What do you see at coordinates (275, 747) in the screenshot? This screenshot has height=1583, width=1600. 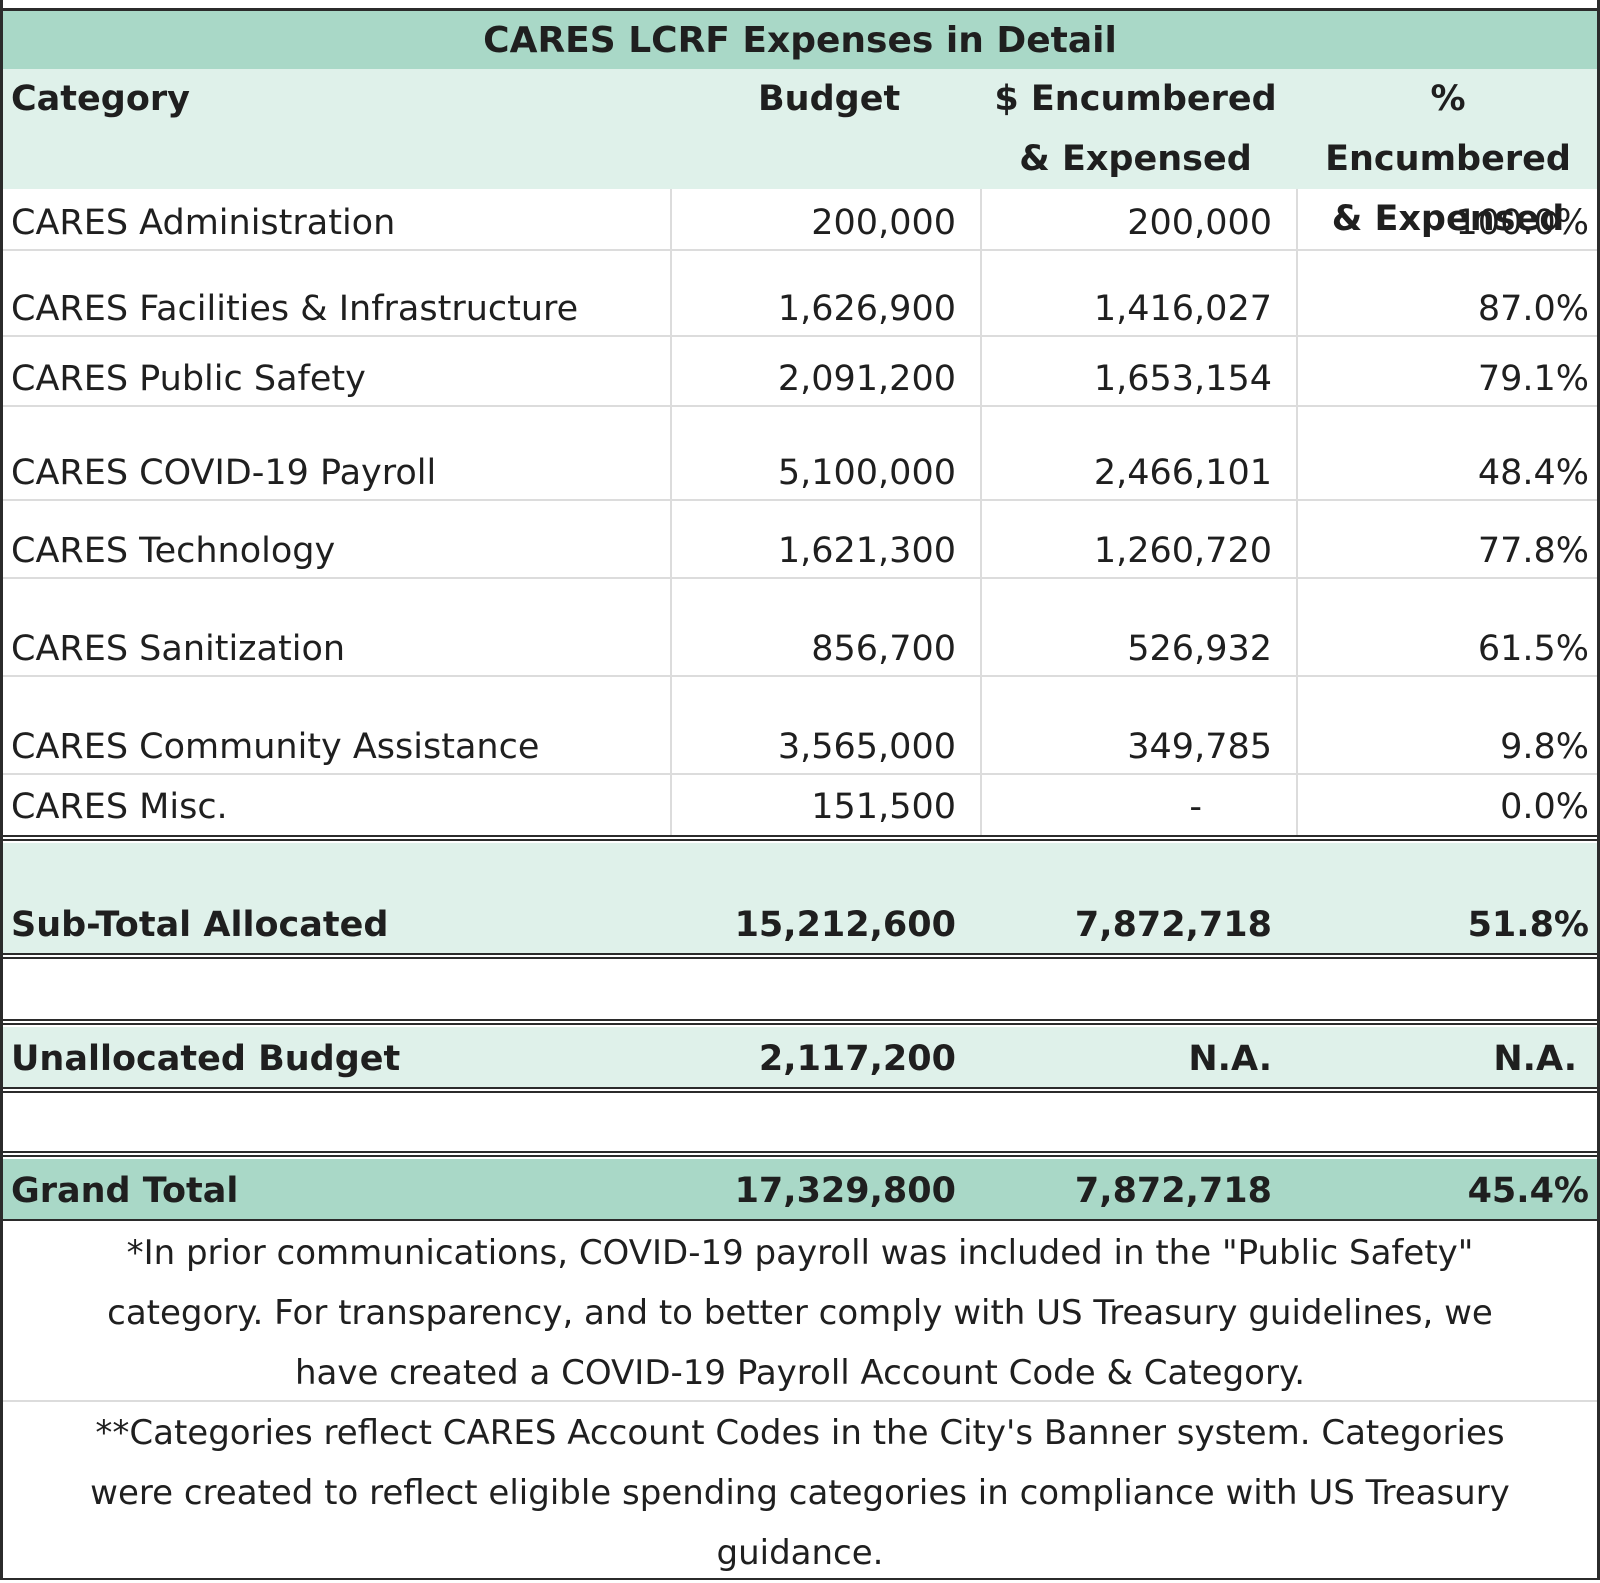 I see `row-category: CARES Community Assistance` at bounding box center [275, 747].